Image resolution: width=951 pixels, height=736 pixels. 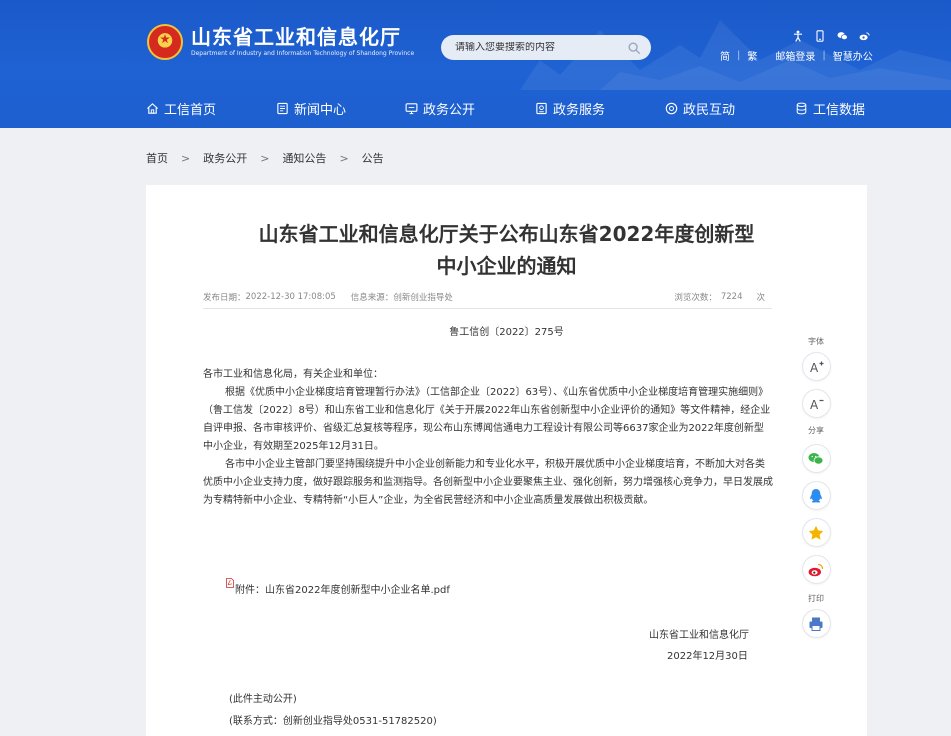 I want to click on font-size-label: 字体, so click(x=816, y=341).